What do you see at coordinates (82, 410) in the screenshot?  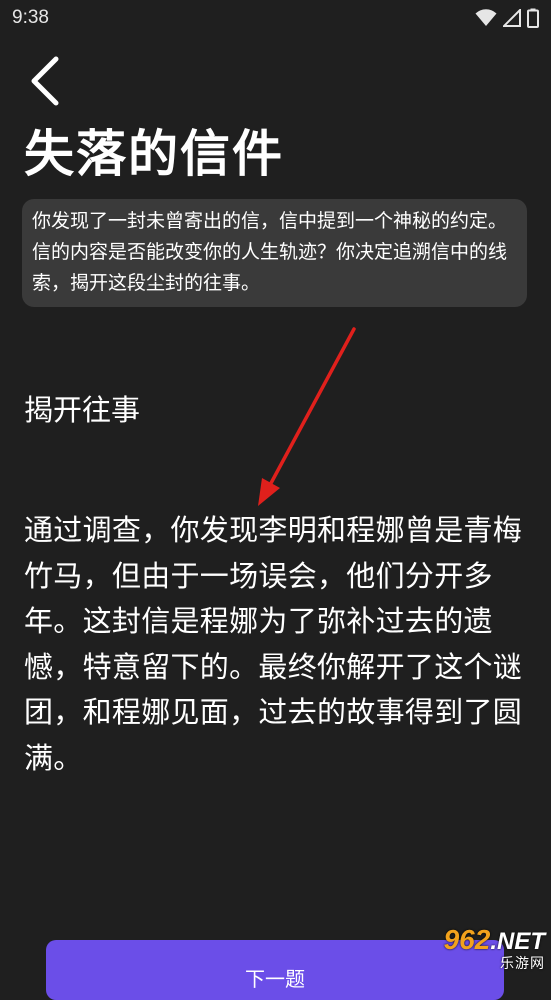 I see `choice-heading: 揭开往事` at bounding box center [82, 410].